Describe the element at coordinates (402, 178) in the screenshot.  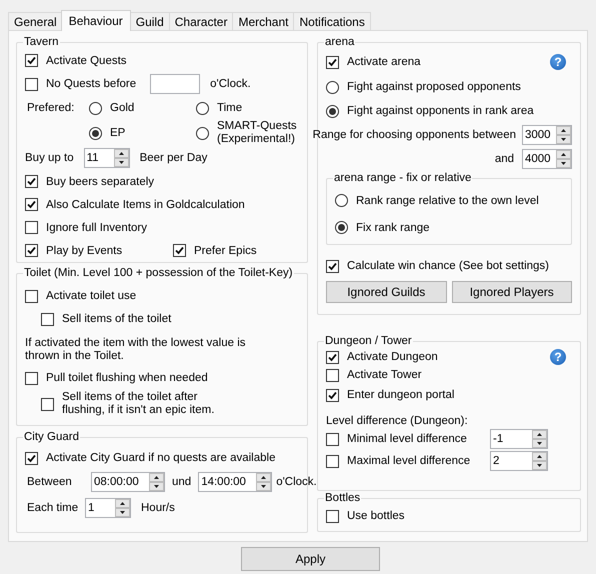
I see `group-title: arena range - fix or relative` at that location.